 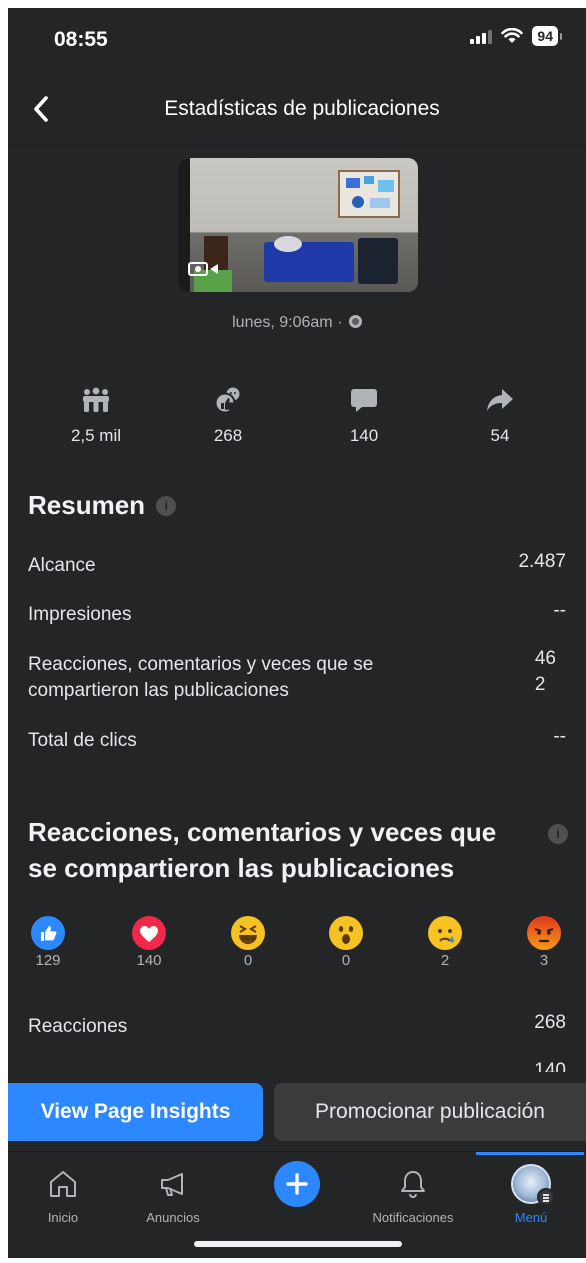 What do you see at coordinates (102, 505) in the screenshot?
I see `summary-section-title: Resumen i` at bounding box center [102, 505].